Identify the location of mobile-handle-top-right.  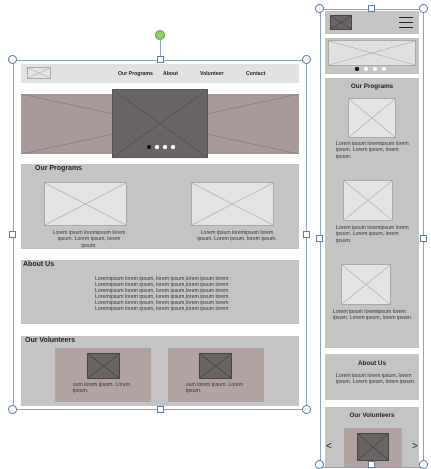
(423, 8).